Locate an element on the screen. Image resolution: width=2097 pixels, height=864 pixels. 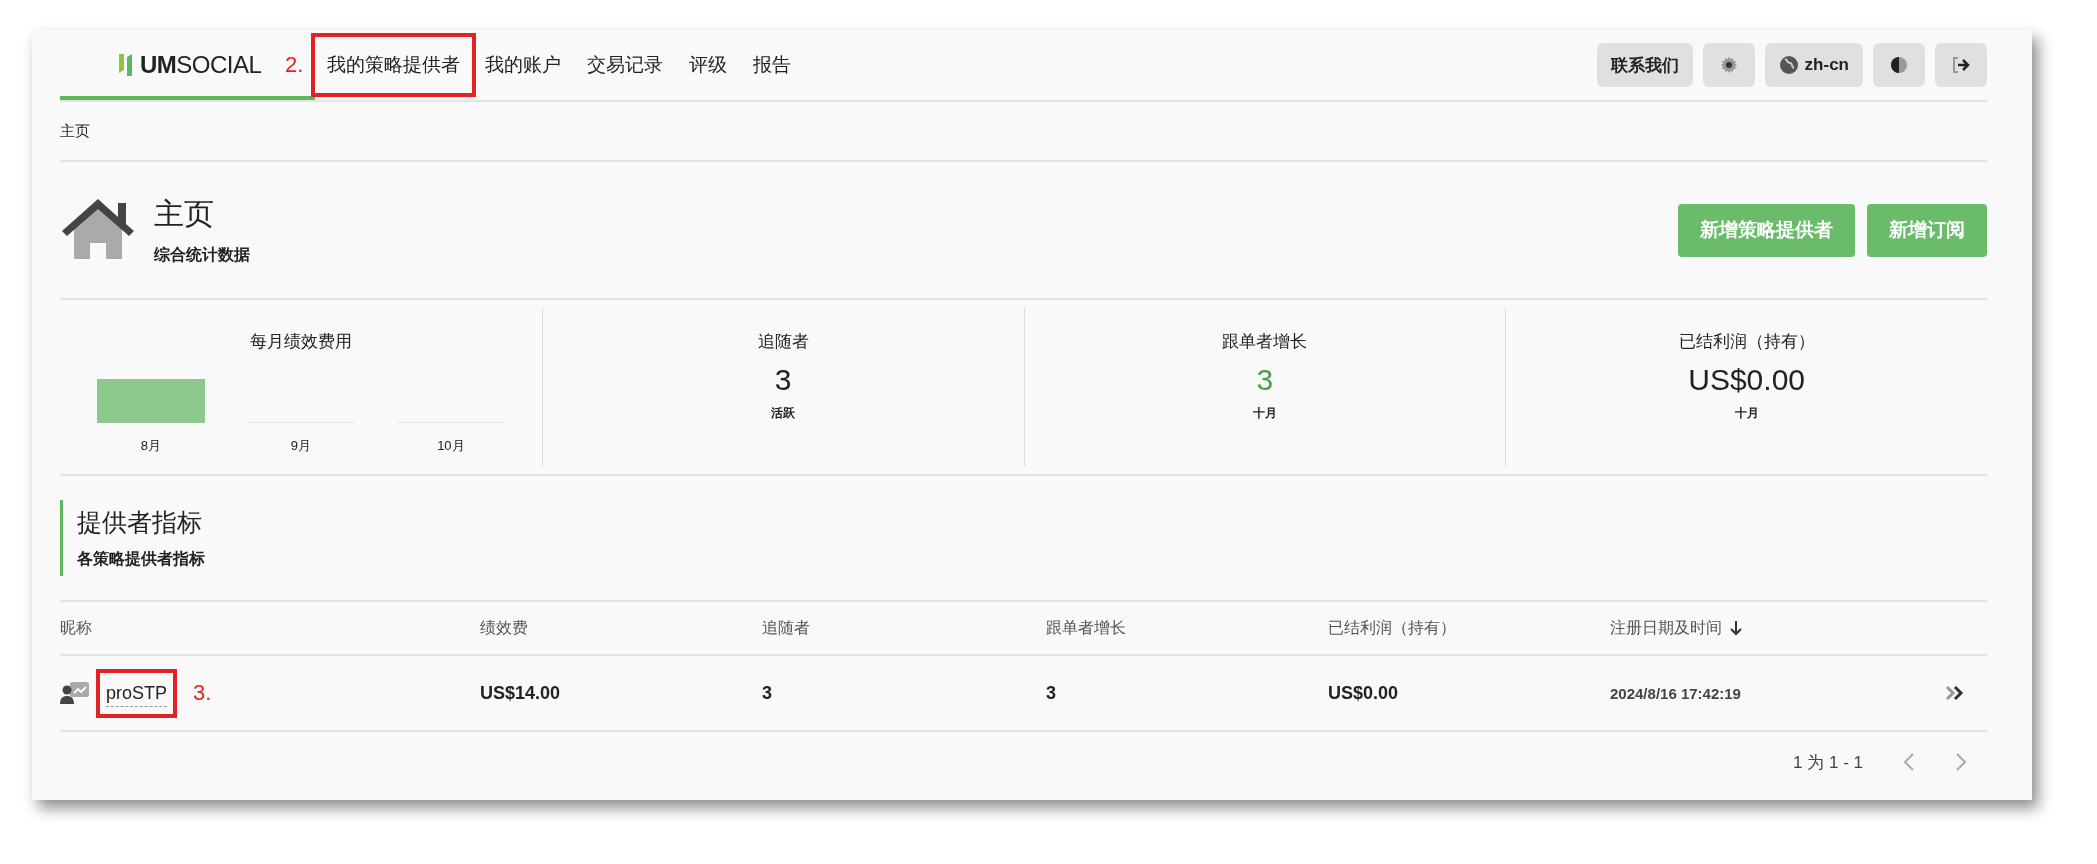
month-label: 8月 is located at coordinates (150, 446).